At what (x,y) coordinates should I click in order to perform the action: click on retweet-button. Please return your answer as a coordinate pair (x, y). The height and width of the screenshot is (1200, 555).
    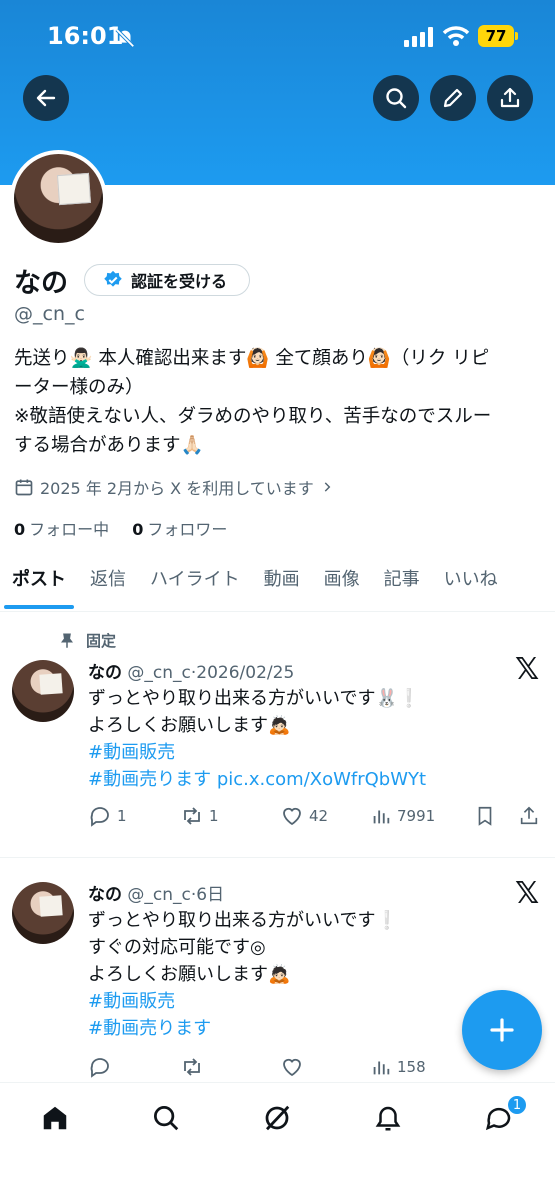
    Looking at the image, I should click on (230, 1067).